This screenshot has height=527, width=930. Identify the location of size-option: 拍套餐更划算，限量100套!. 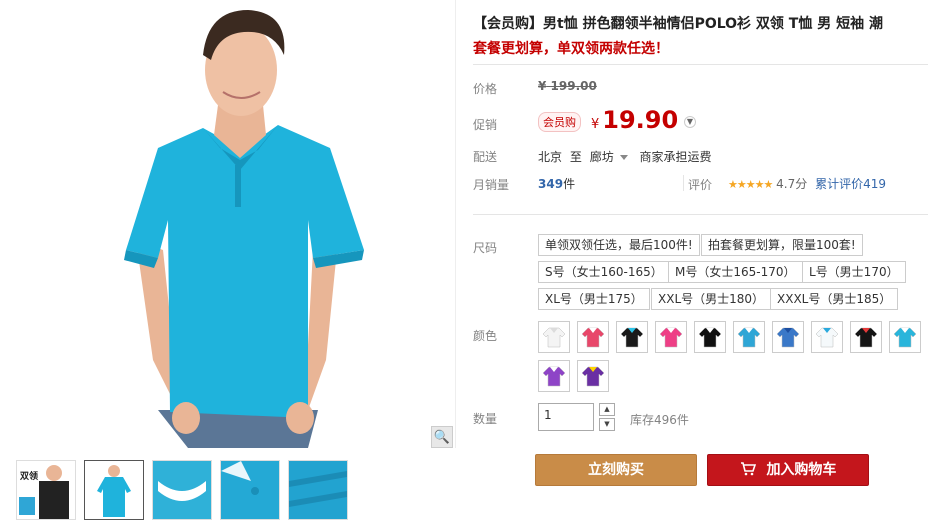
(782, 245).